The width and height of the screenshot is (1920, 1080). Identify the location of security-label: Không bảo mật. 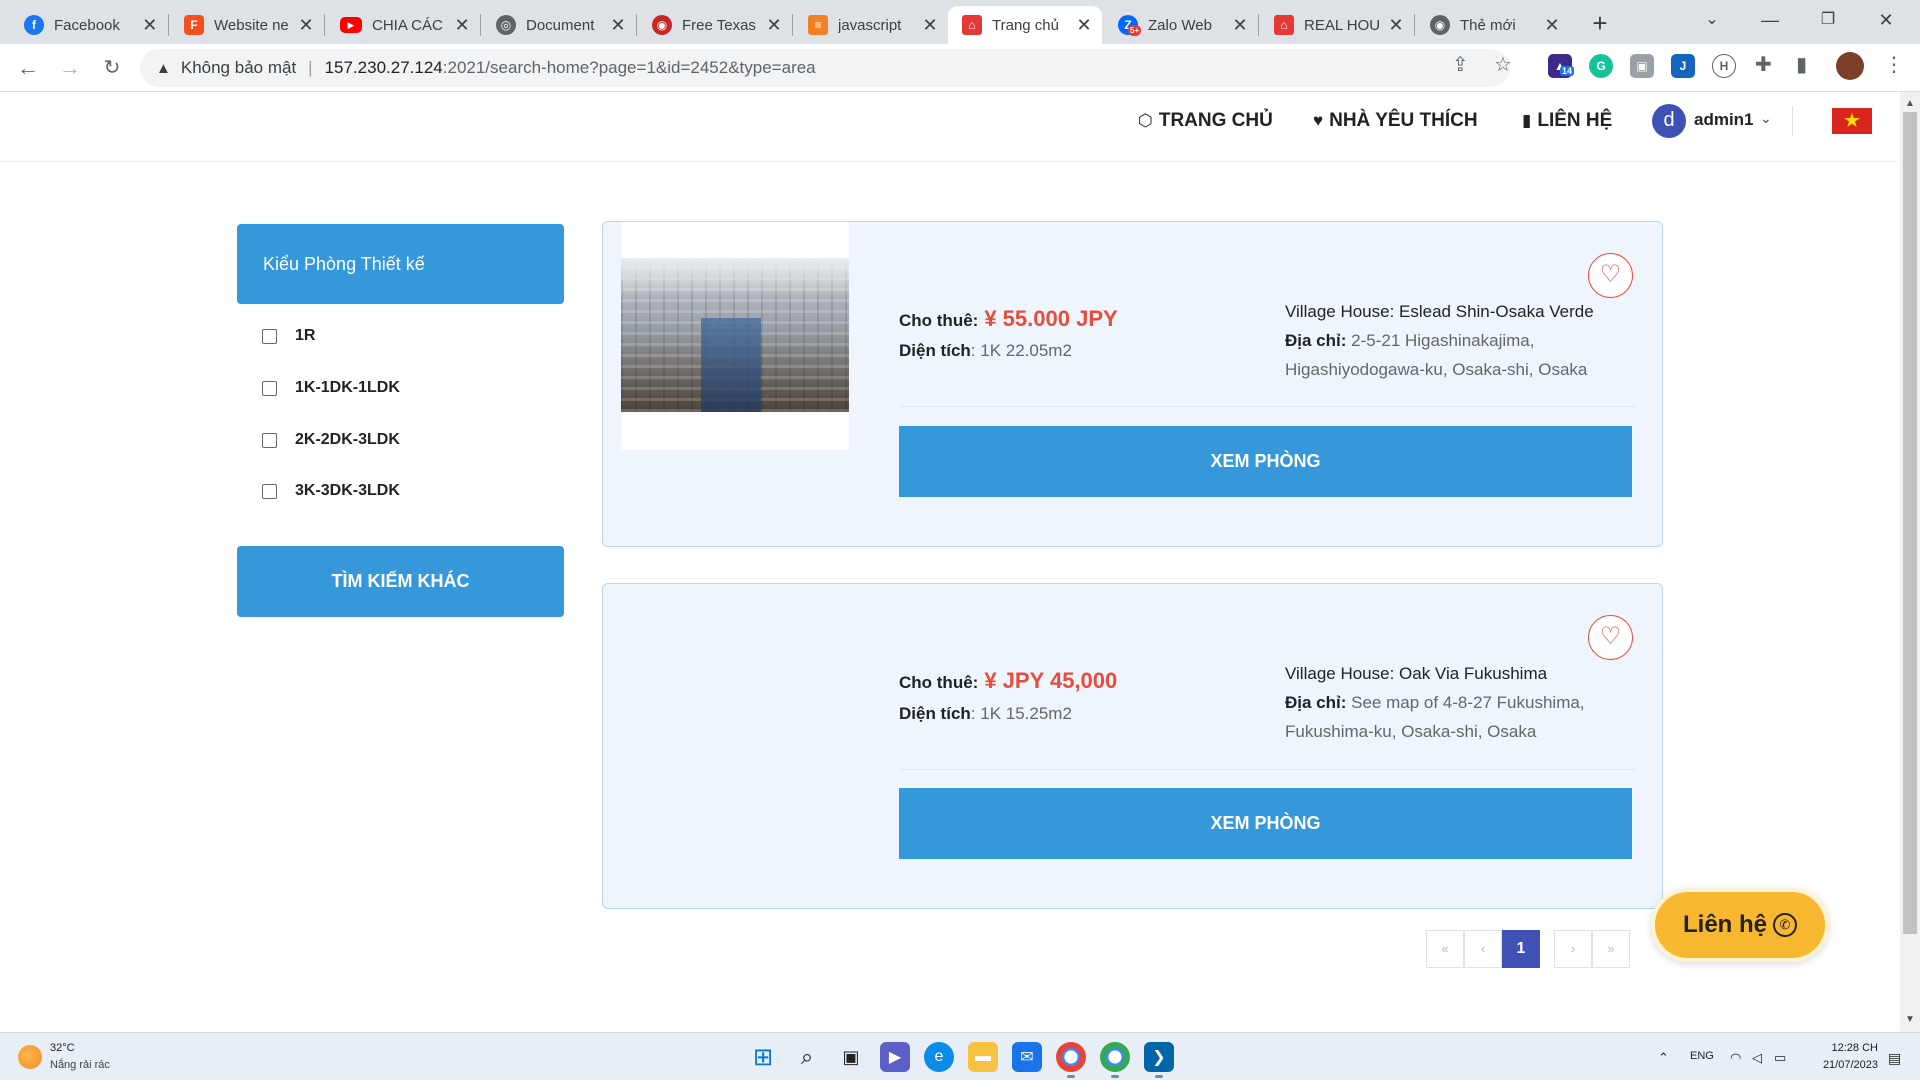
(238, 68).